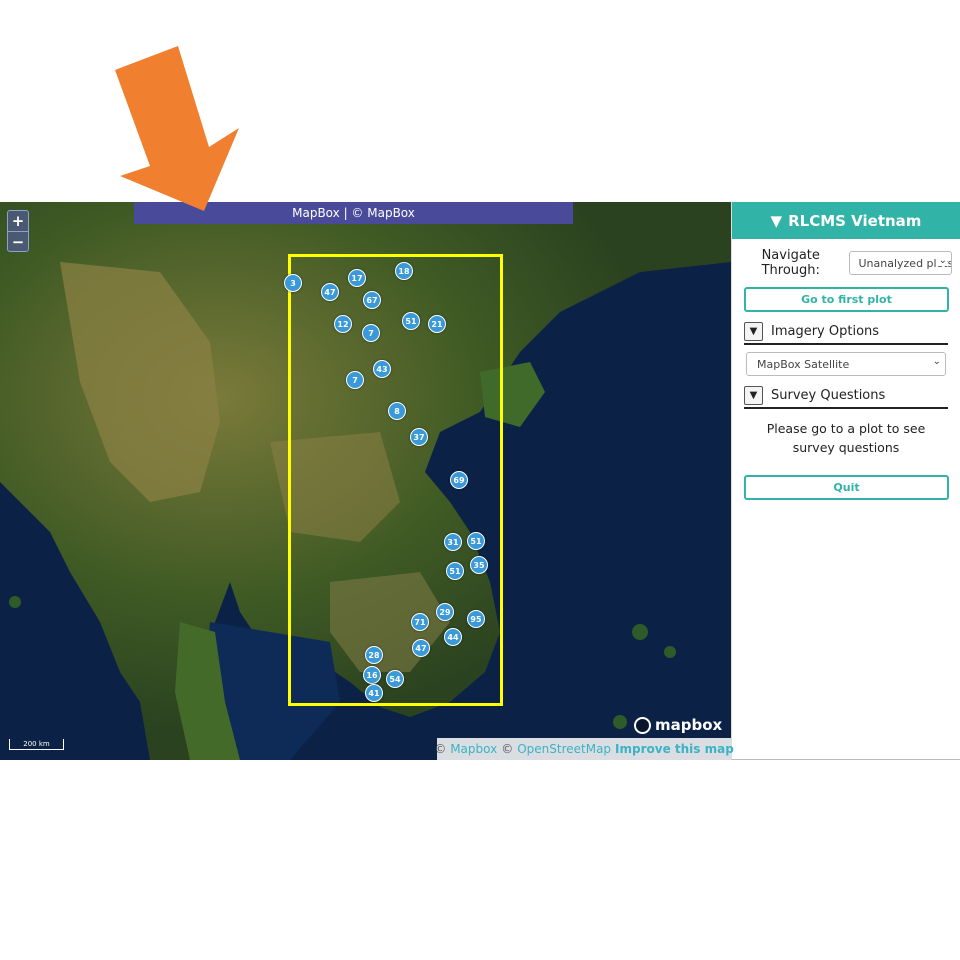 This screenshot has width=960, height=960. Describe the element at coordinates (476, 619) in the screenshot. I see `plot-cluster: 95` at that location.